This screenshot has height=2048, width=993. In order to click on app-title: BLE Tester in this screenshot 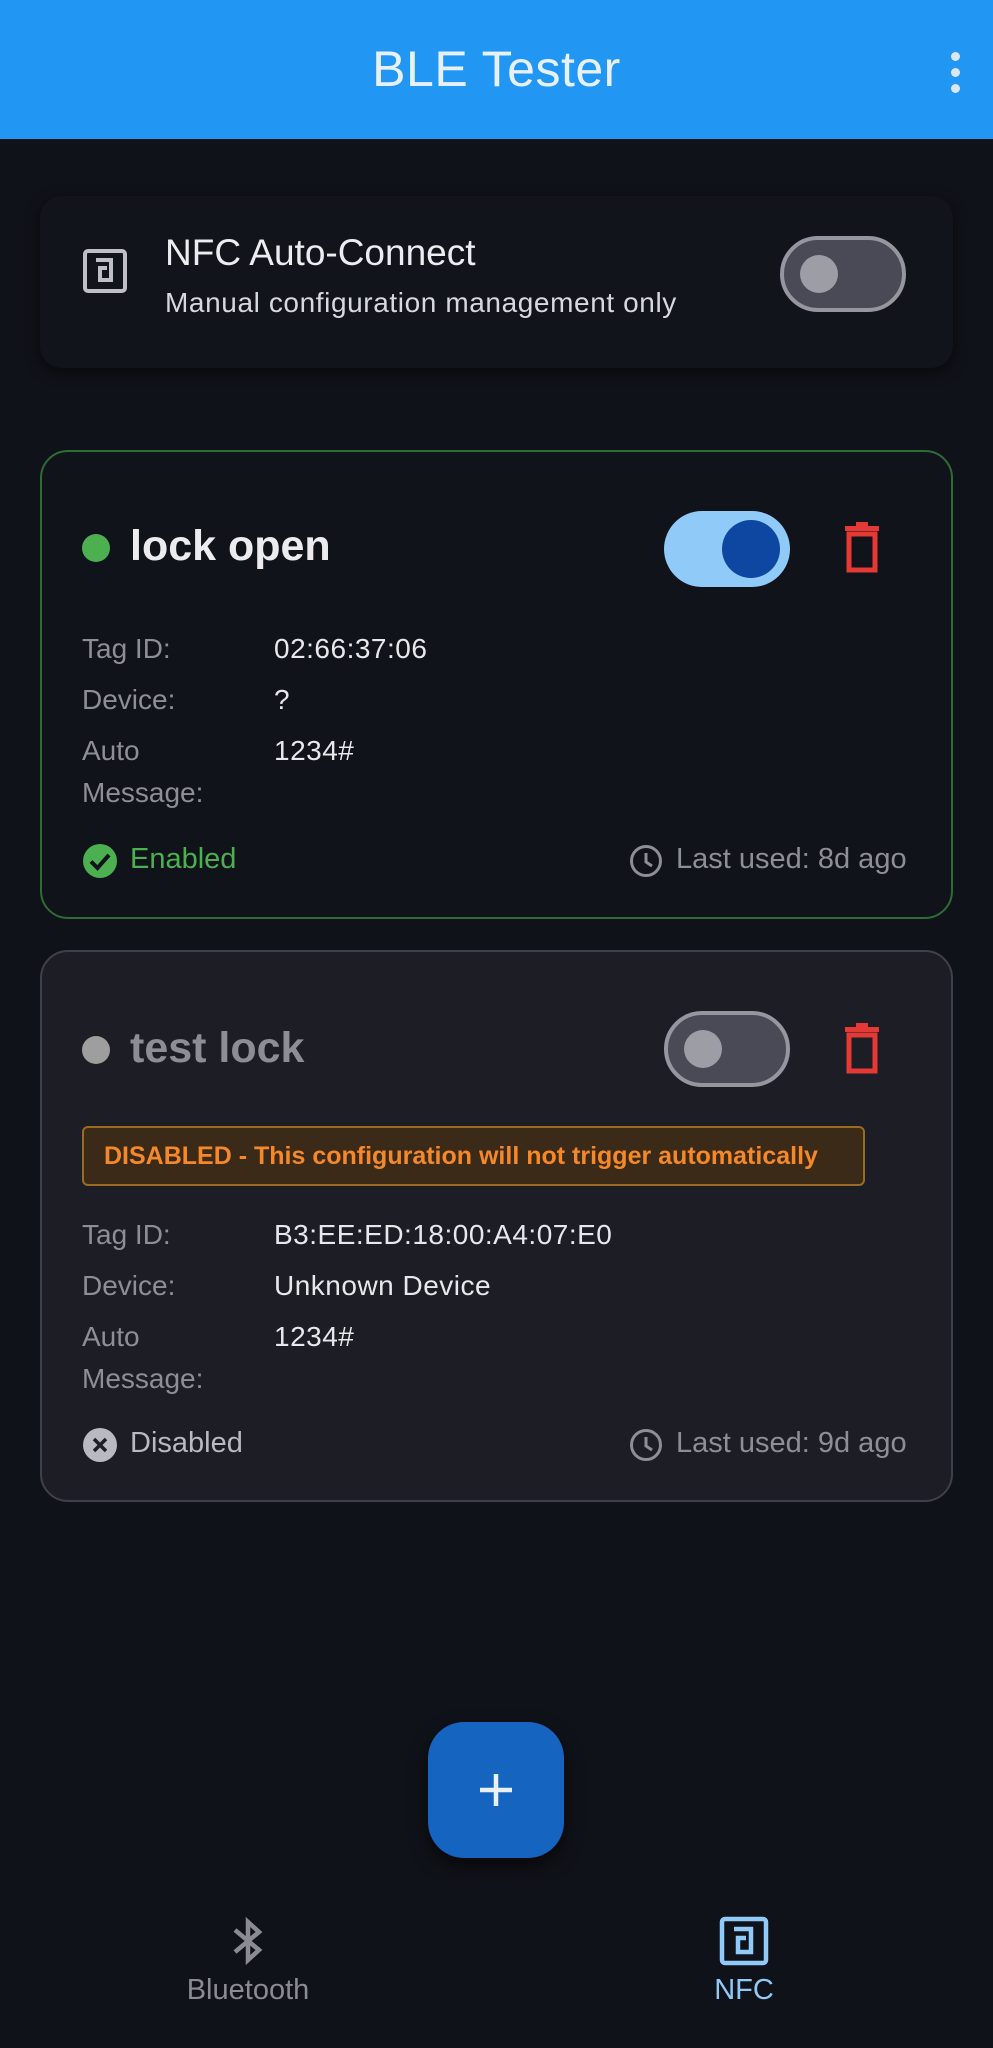, I will do `click(496, 69)`.